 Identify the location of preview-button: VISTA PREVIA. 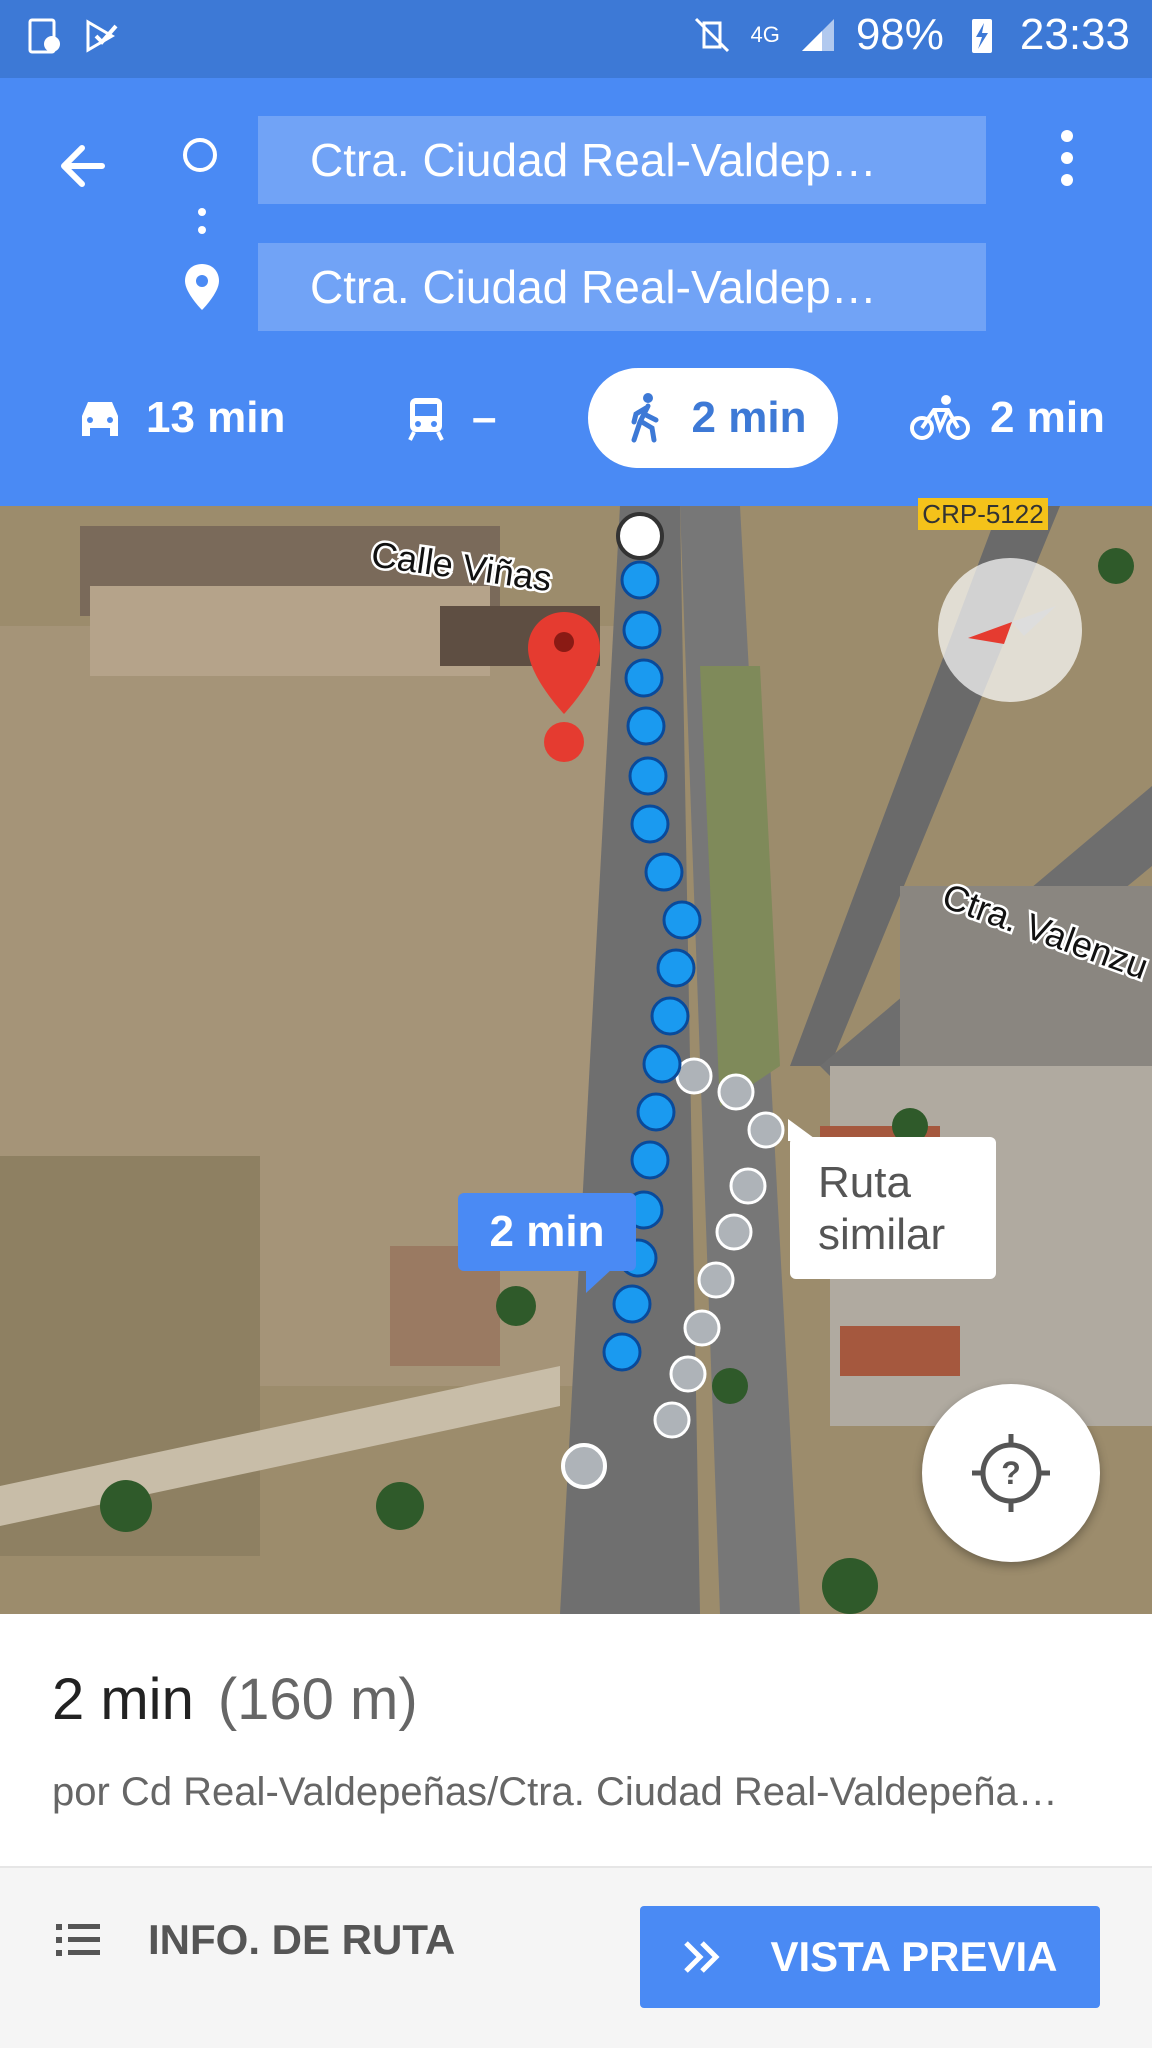
(870, 1957).